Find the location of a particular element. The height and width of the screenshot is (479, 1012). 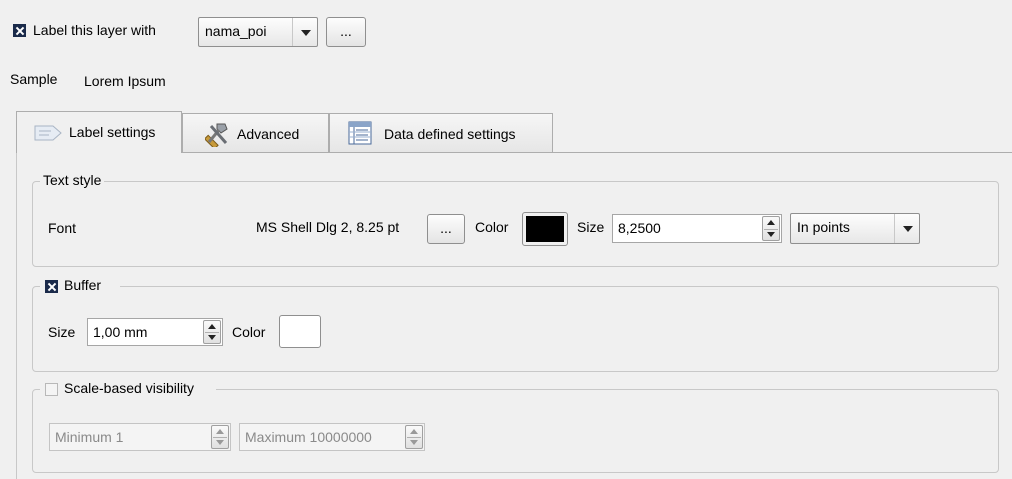

tab-data-defined-settings: Data defined settings is located at coordinates (441, 132).